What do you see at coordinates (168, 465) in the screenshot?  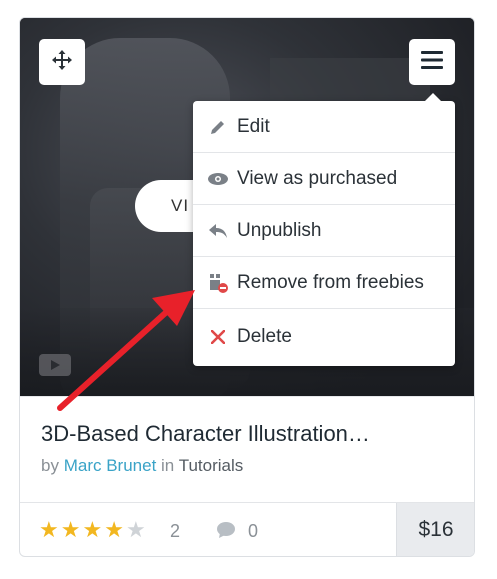 I see `byline-in: in` at bounding box center [168, 465].